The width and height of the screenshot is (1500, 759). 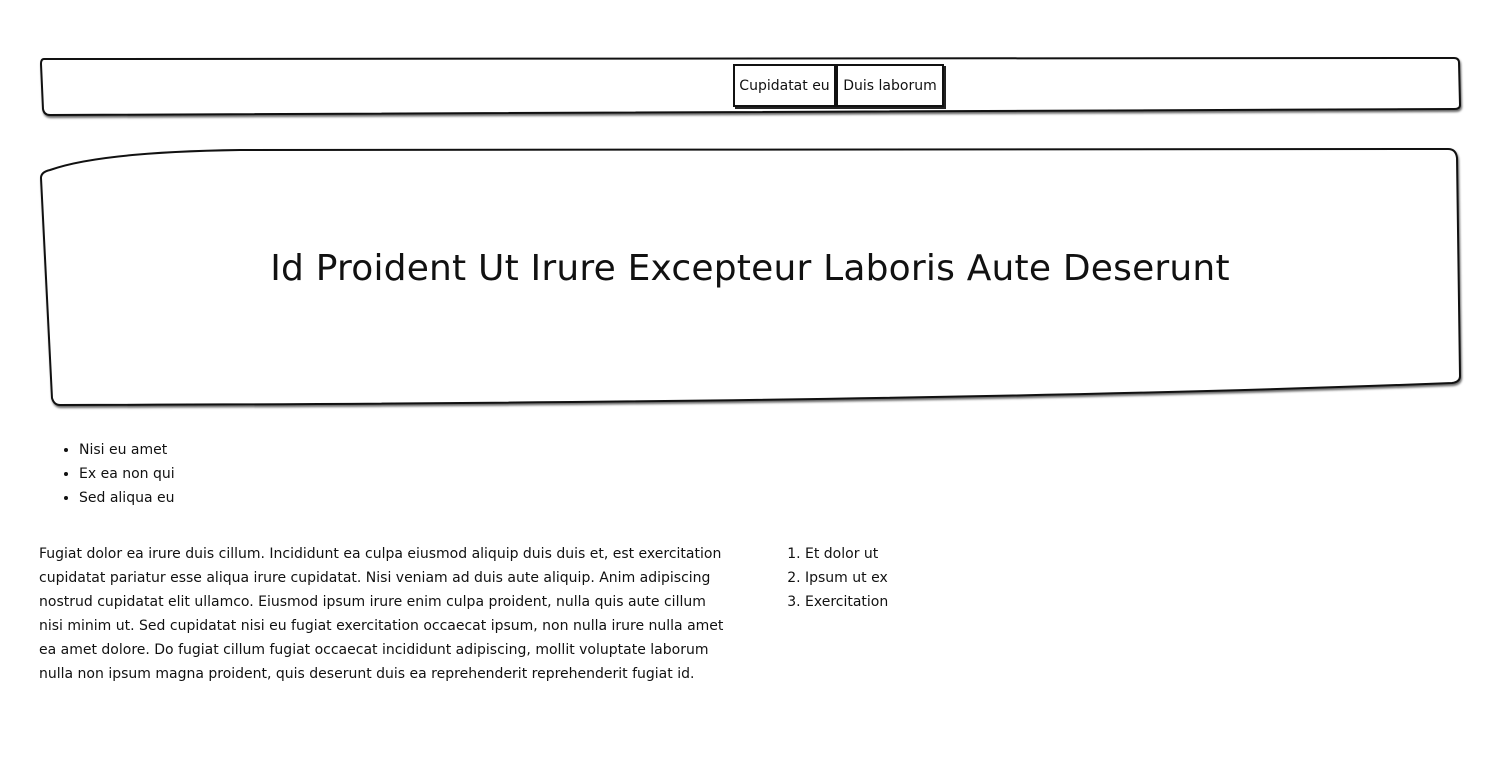 I want to click on list-item: Ex ea non qui, so click(x=127, y=474).